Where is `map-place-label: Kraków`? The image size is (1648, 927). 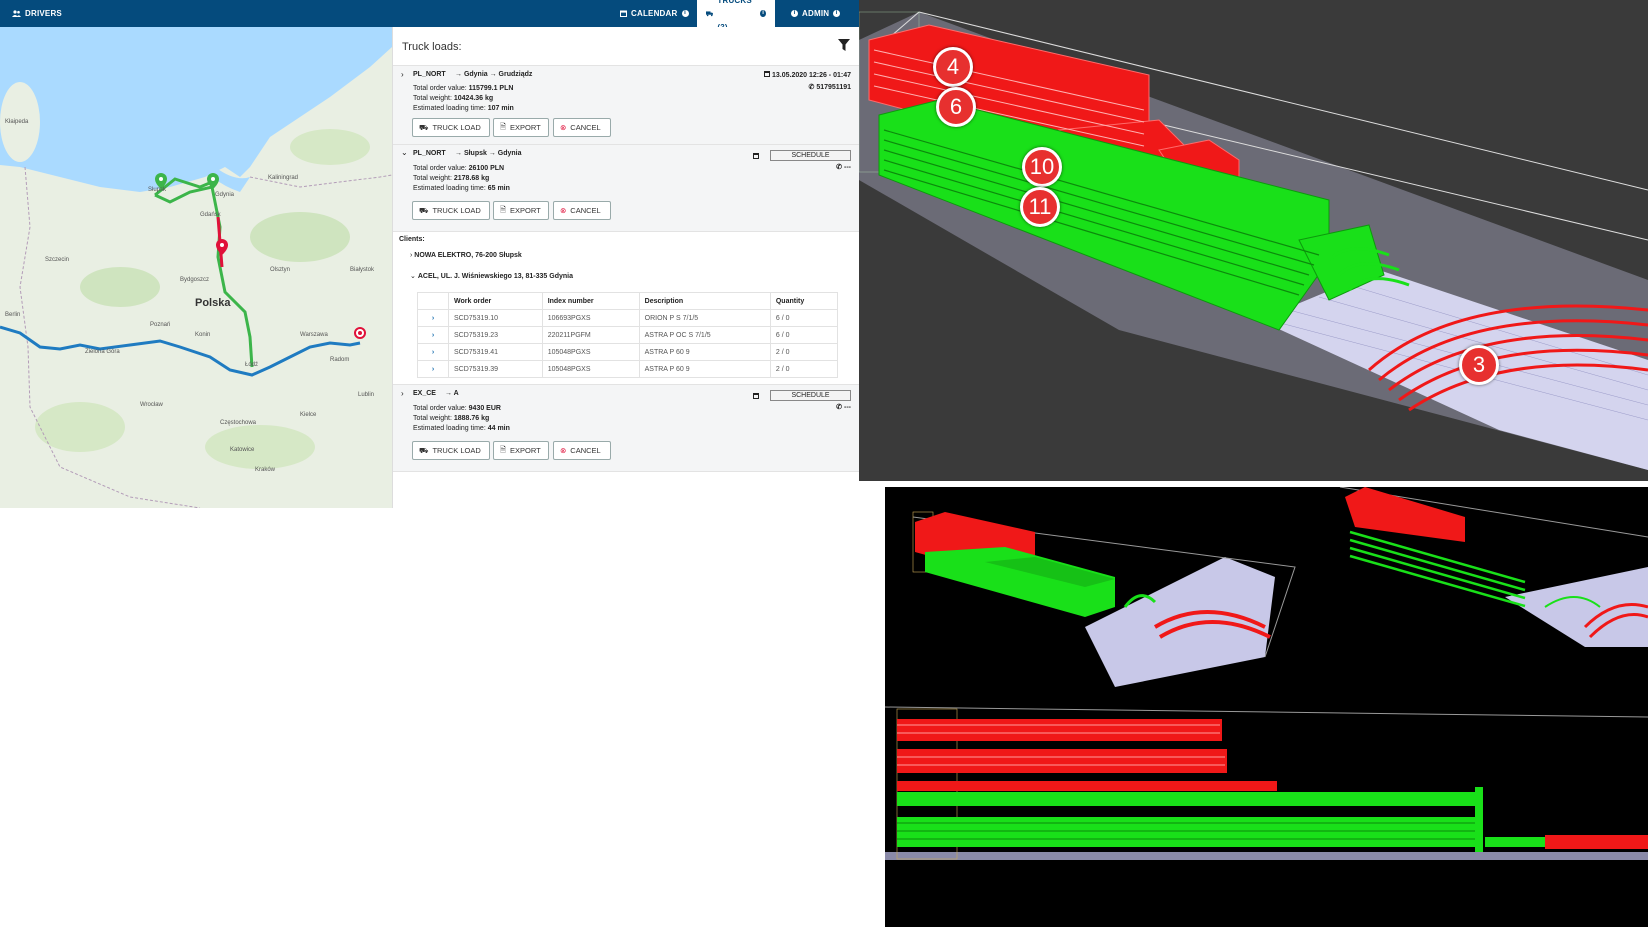 map-place-label: Kraków is located at coordinates (265, 470).